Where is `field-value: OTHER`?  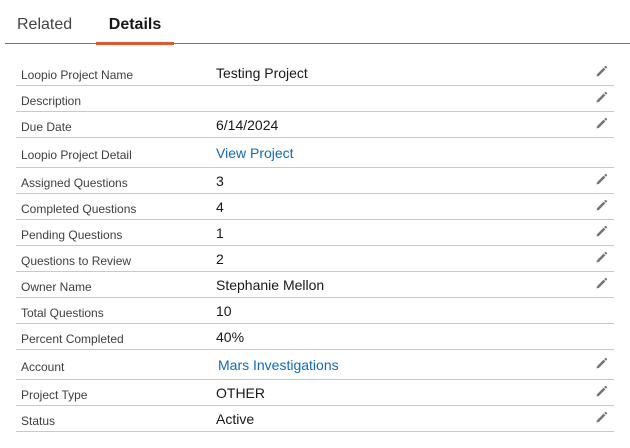
field-value: OTHER is located at coordinates (240, 393).